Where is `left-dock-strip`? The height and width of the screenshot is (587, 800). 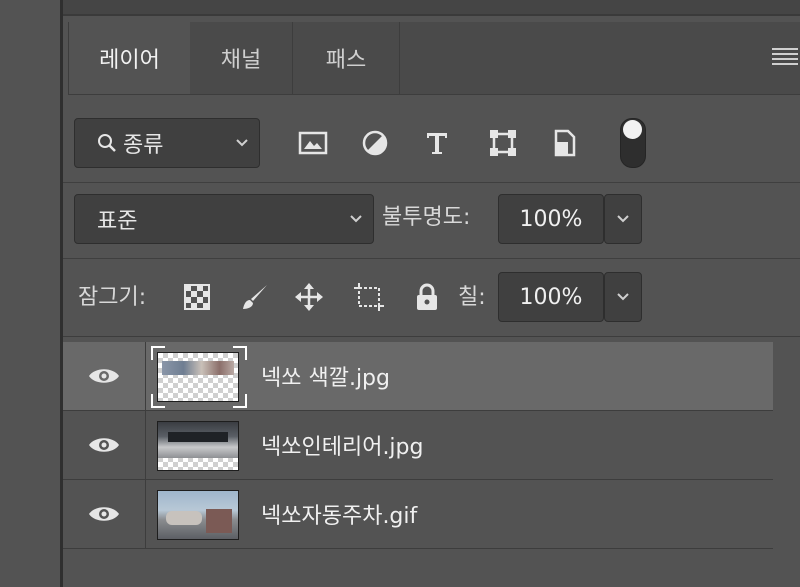
left-dock-strip is located at coordinates (30, 293).